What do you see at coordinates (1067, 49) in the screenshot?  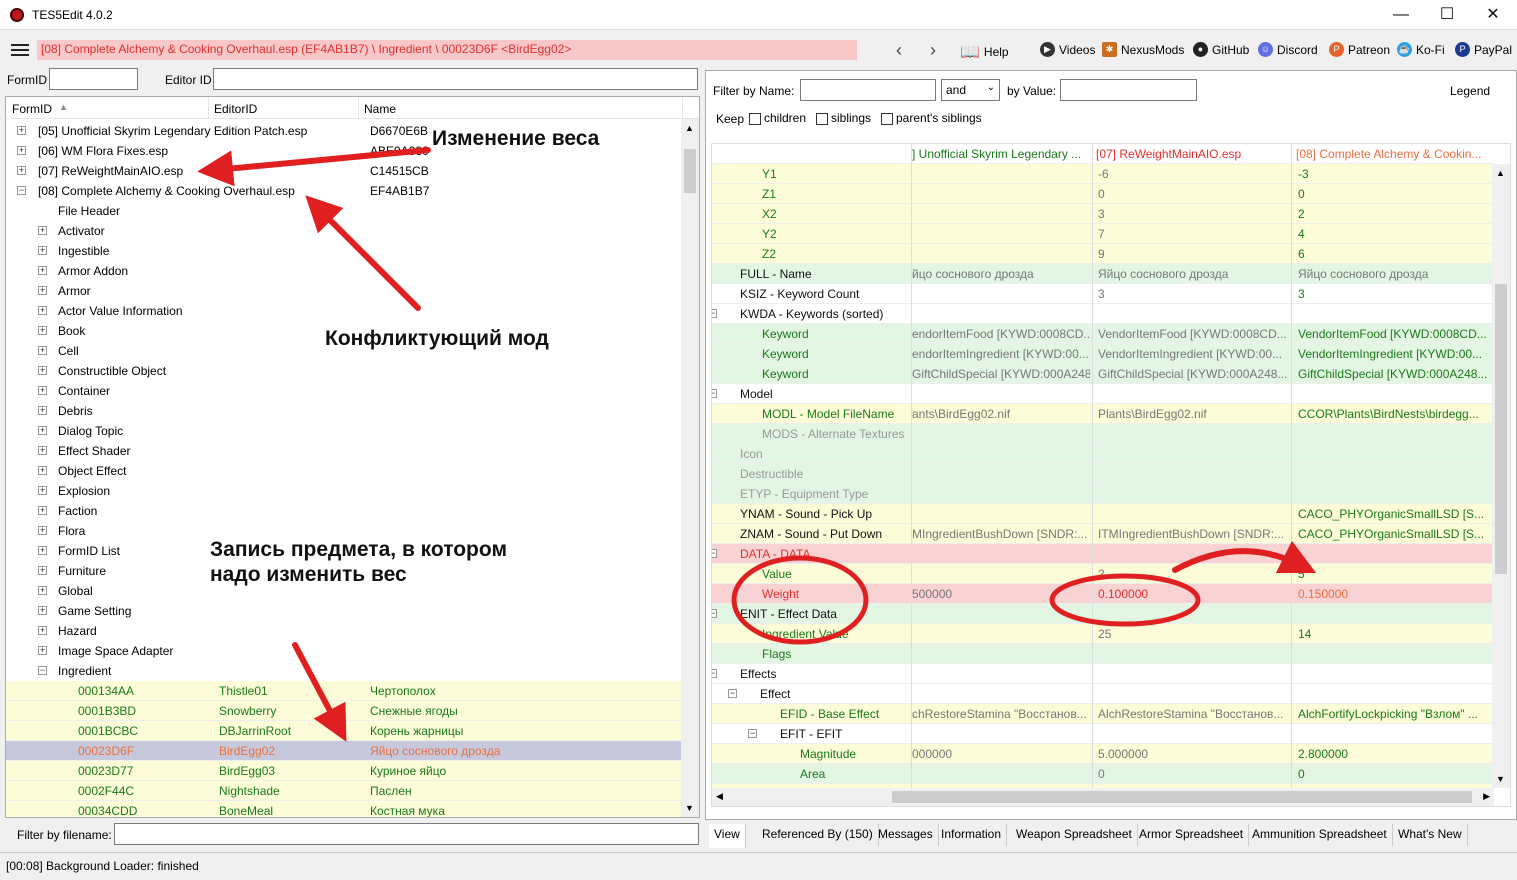 I see `videos-link: ▶ Videos` at bounding box center [1067, 49].